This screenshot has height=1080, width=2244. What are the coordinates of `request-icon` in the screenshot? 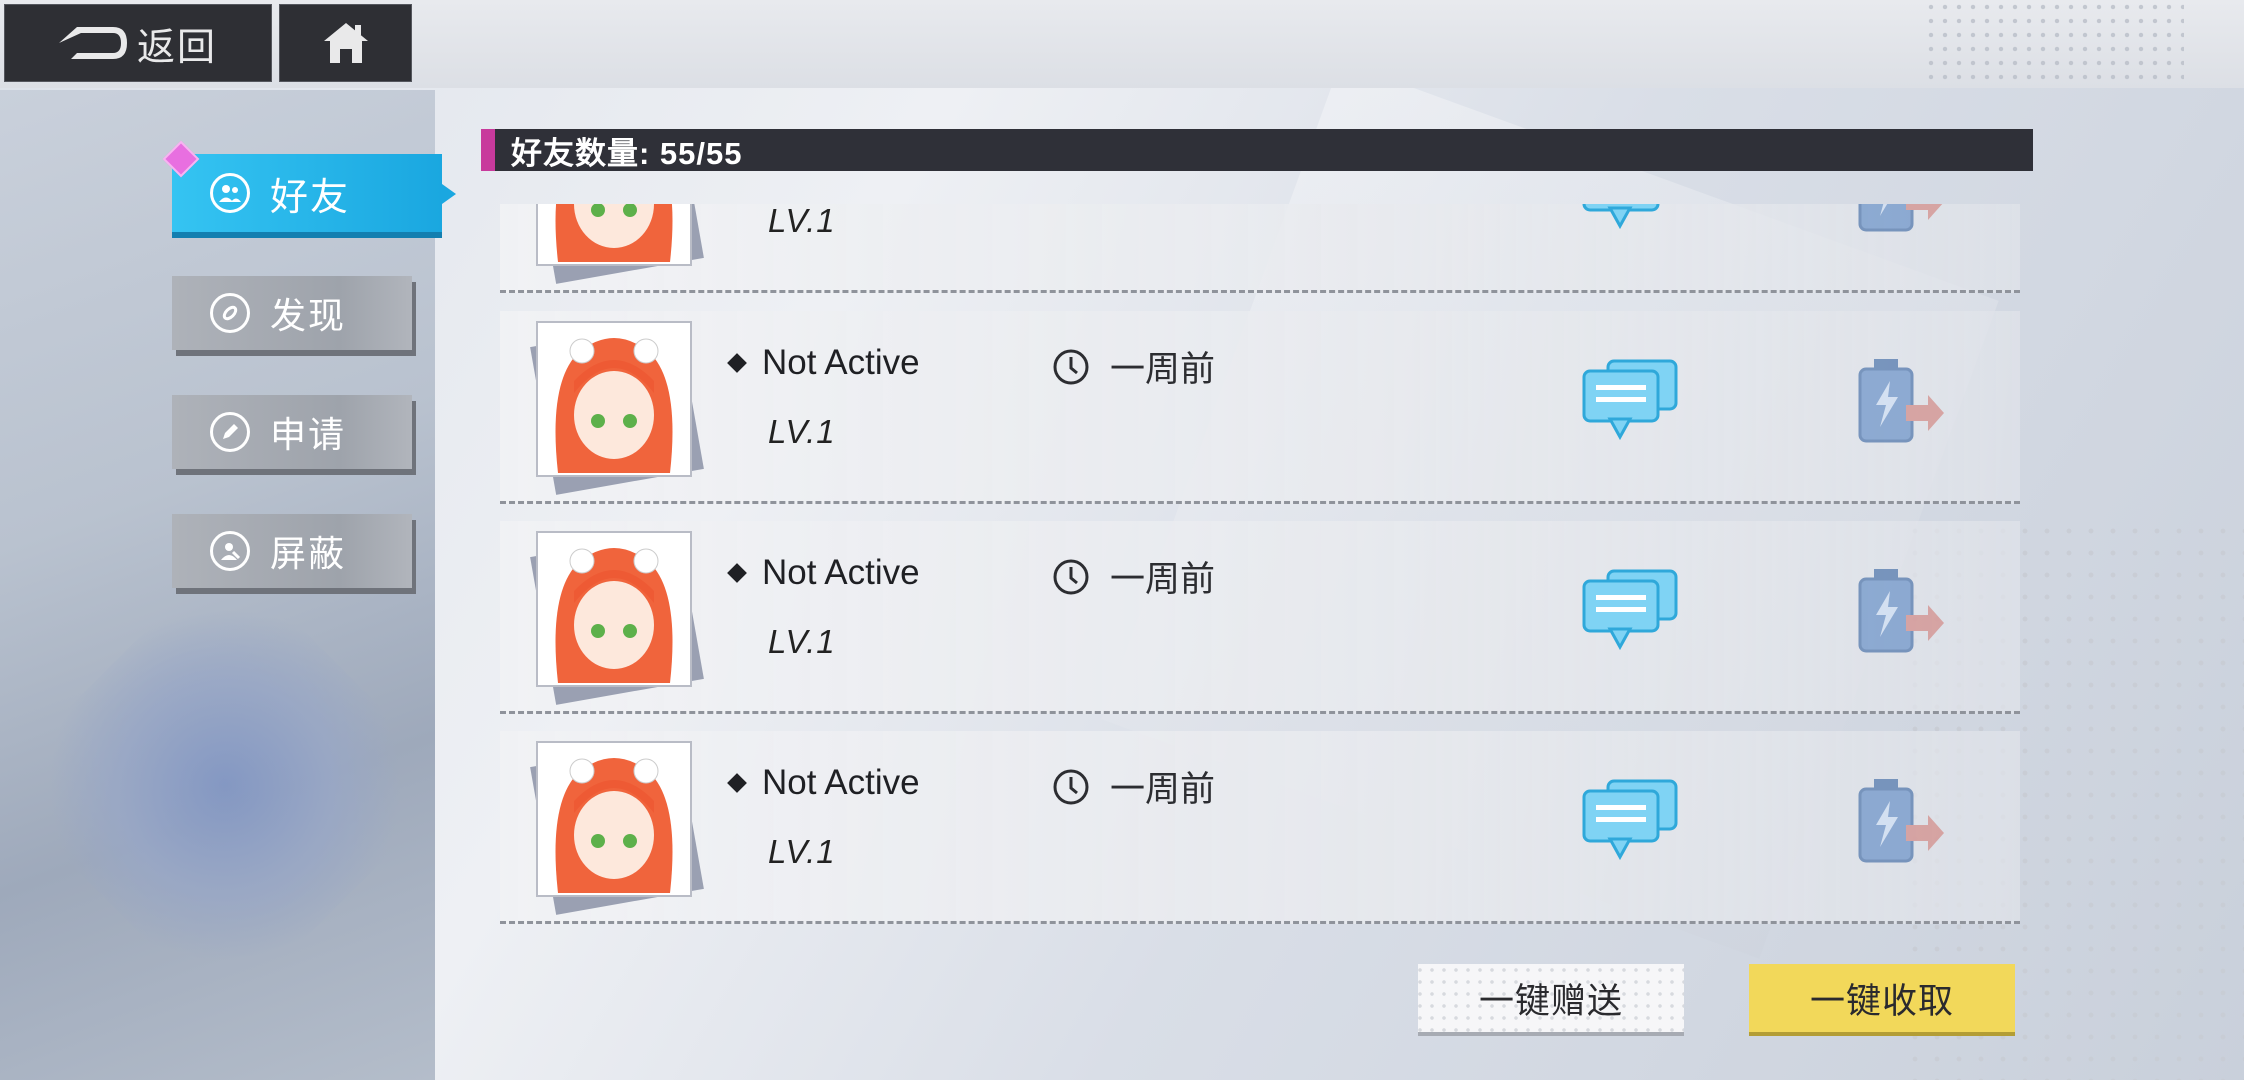 It's located at (230, 432).